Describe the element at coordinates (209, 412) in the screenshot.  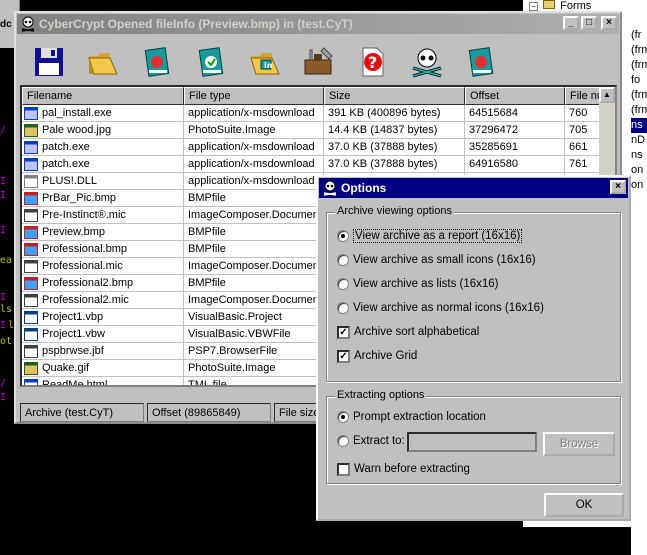
I see `status-offset: Offset (89865849)` at that location.